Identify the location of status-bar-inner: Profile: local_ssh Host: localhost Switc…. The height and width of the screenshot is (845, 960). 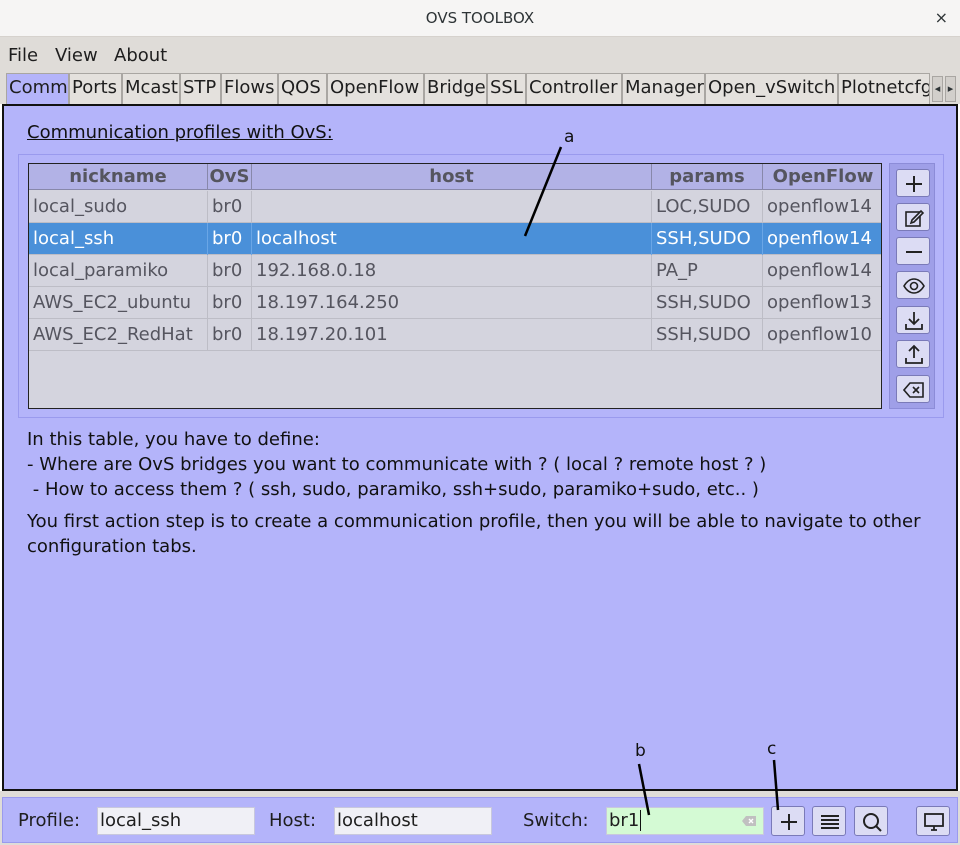
(480, 820).